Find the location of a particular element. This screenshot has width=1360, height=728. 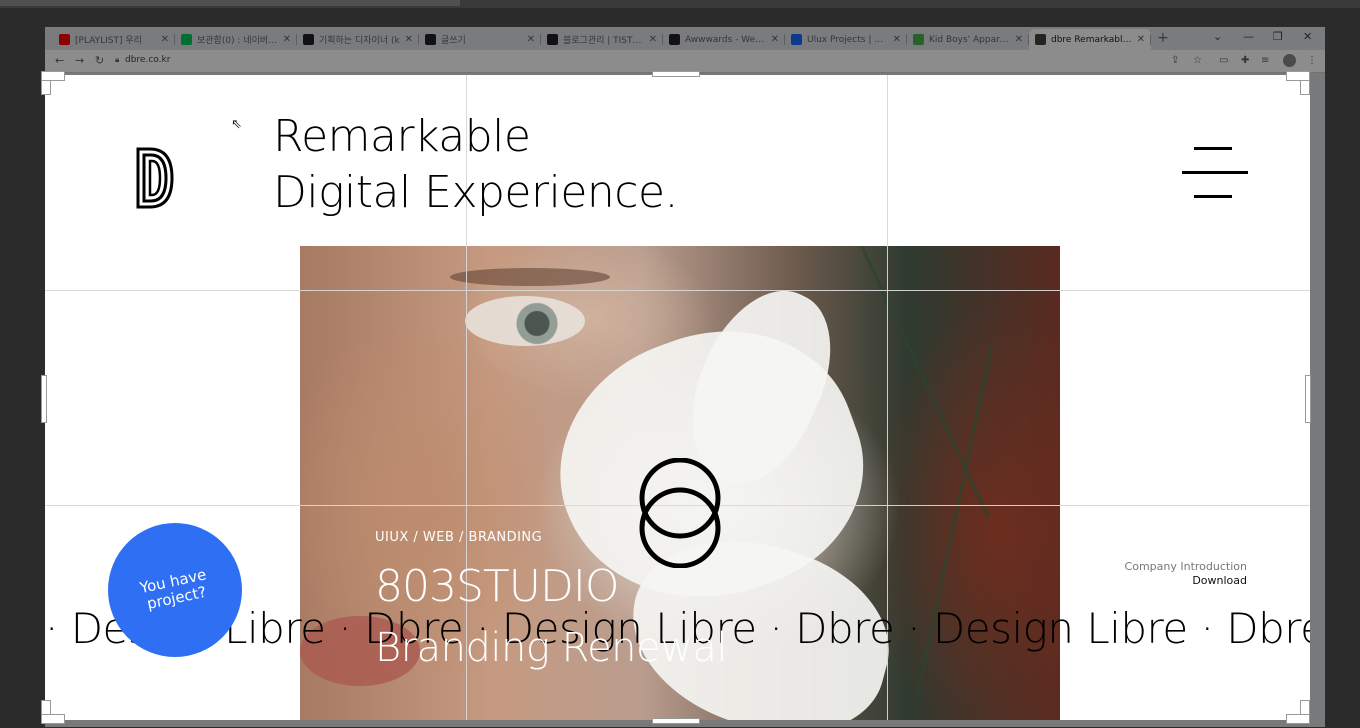

project-subtitle: Branding Renewal is located at coordinates (551, 648).